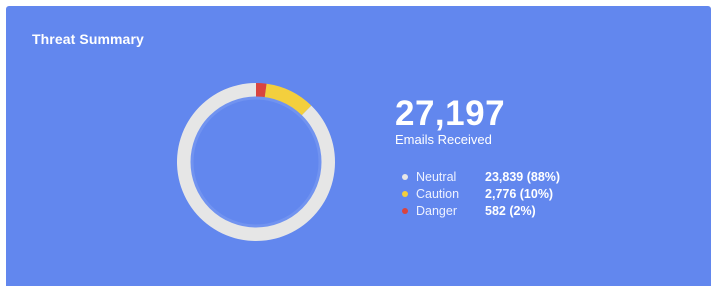  I want to click on legend-label-danger: Danger, so click(436, 210).